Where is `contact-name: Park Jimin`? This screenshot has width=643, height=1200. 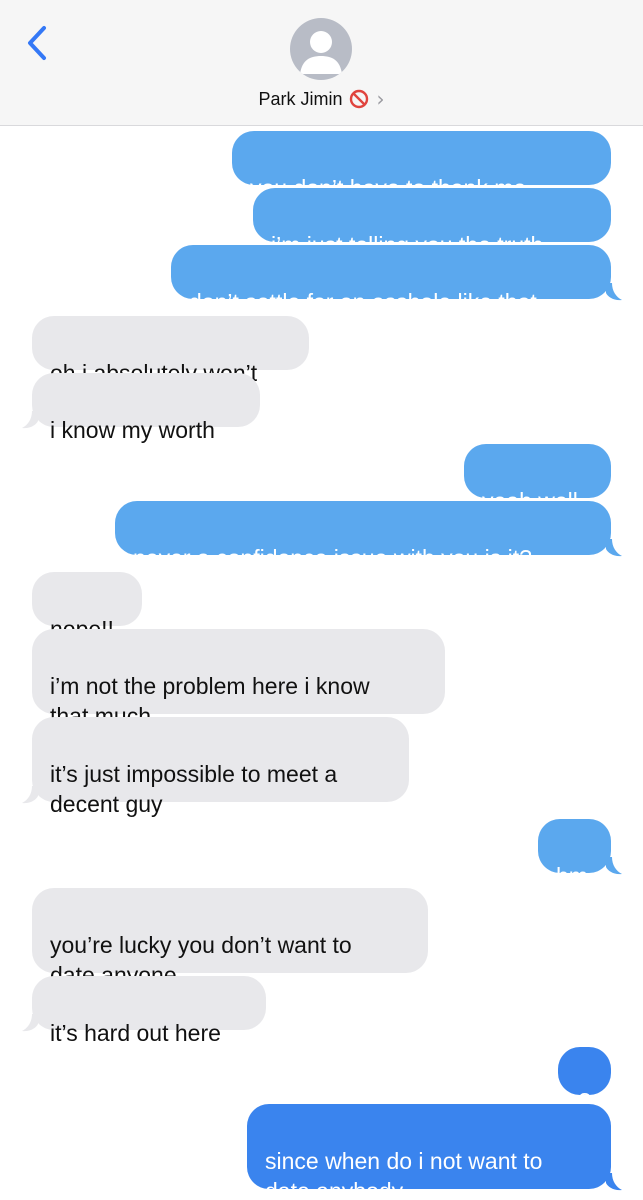
contact-name: Park Jimin is located at coordinates (300, 98).